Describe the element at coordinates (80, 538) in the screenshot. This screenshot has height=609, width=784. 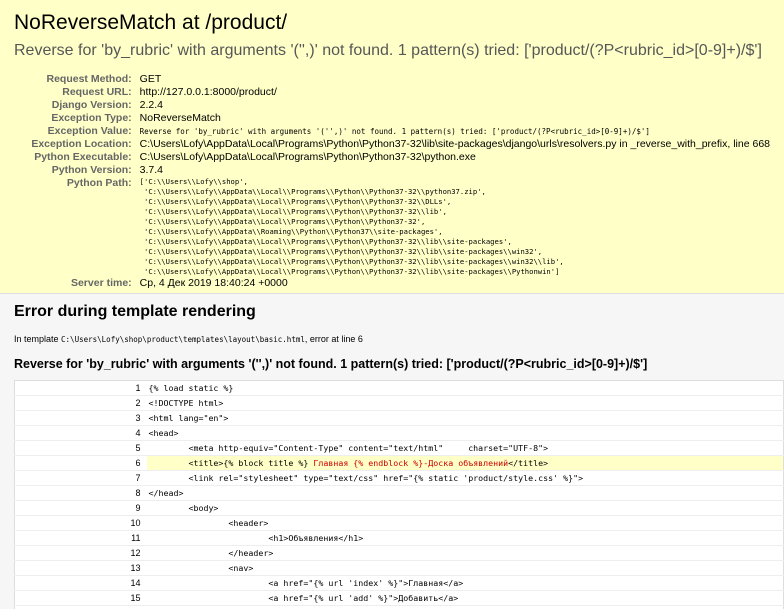
I see `line-number: 11` at that location.